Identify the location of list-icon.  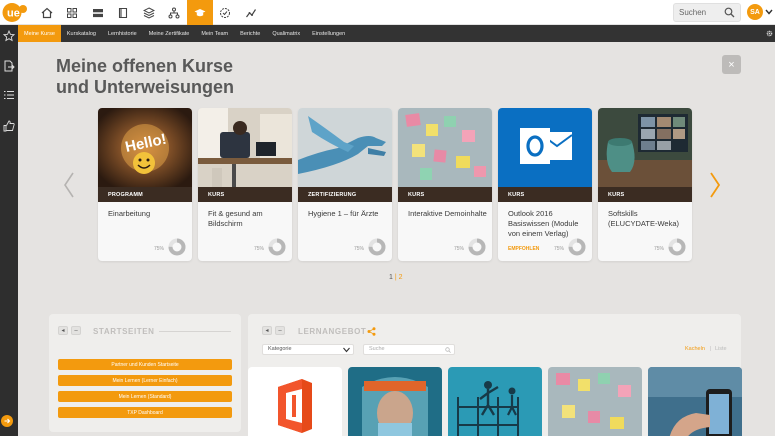
(97, 12).